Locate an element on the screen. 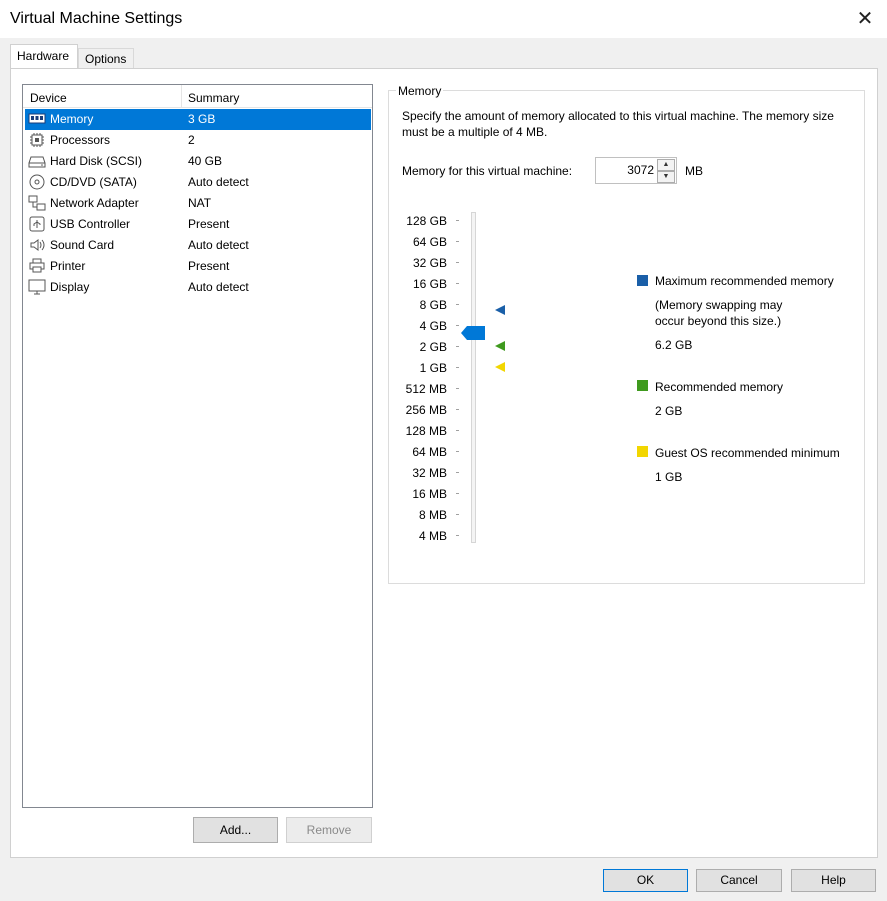 This screenshot has height=901, width=887. window-title: Virtual Machine Settings is located at coordinates (96, 18).